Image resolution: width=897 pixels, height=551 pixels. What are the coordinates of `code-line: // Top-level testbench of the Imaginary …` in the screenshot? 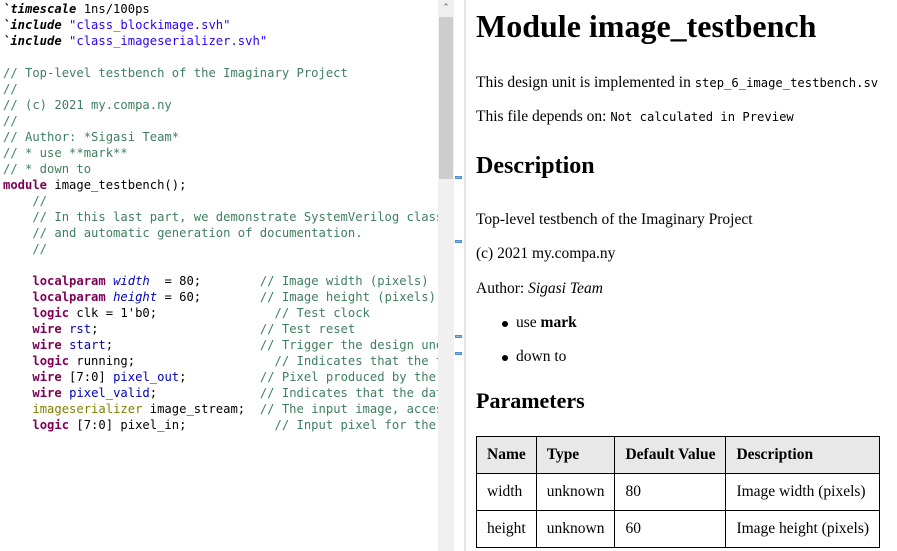 It's located at (220, 73).